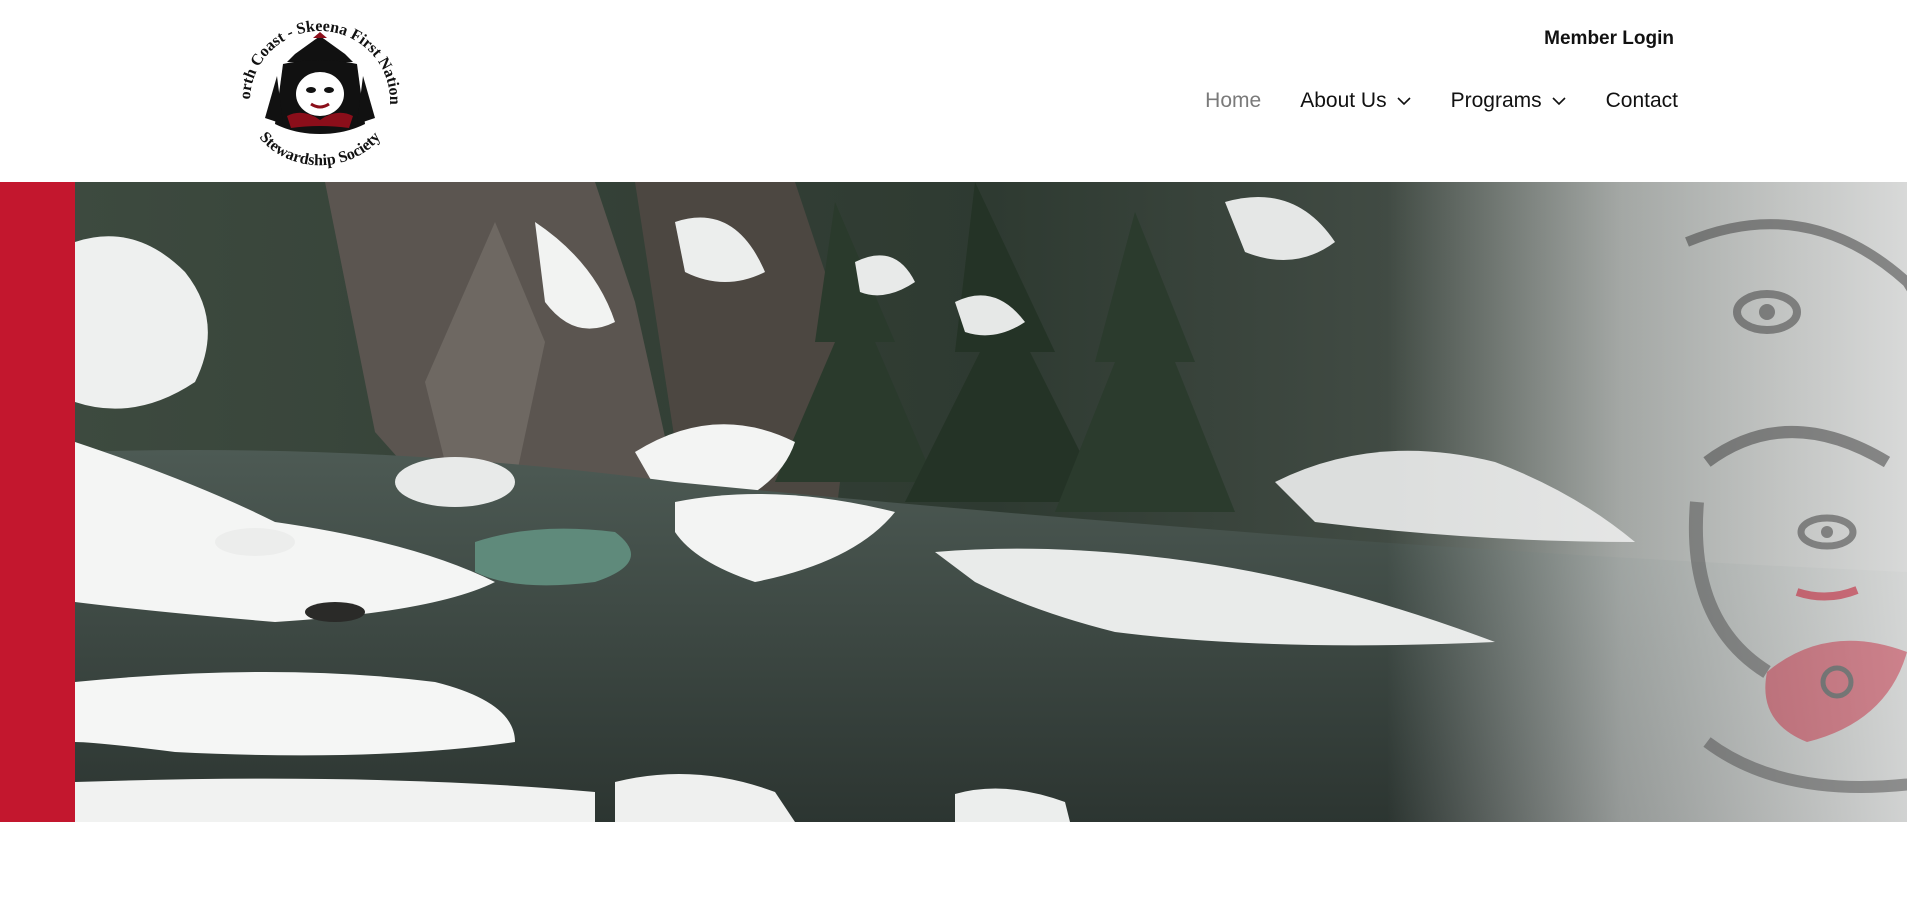 This screenshot has height=903, width=1907. What do you see at coordinates (1343, 100) in the screenshot?
I see `nav-about-us-label: About Us` at bounding box center [1343, 100].